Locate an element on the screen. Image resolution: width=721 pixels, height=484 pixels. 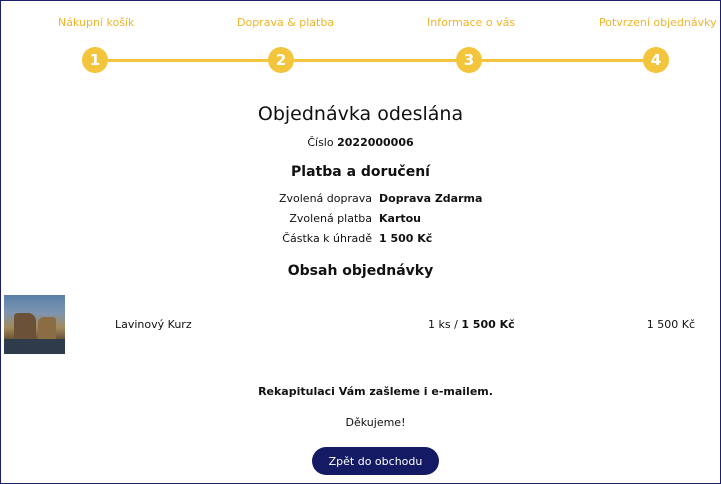
thanks-message: Děkujeme! is located at coordinates (375, 422).